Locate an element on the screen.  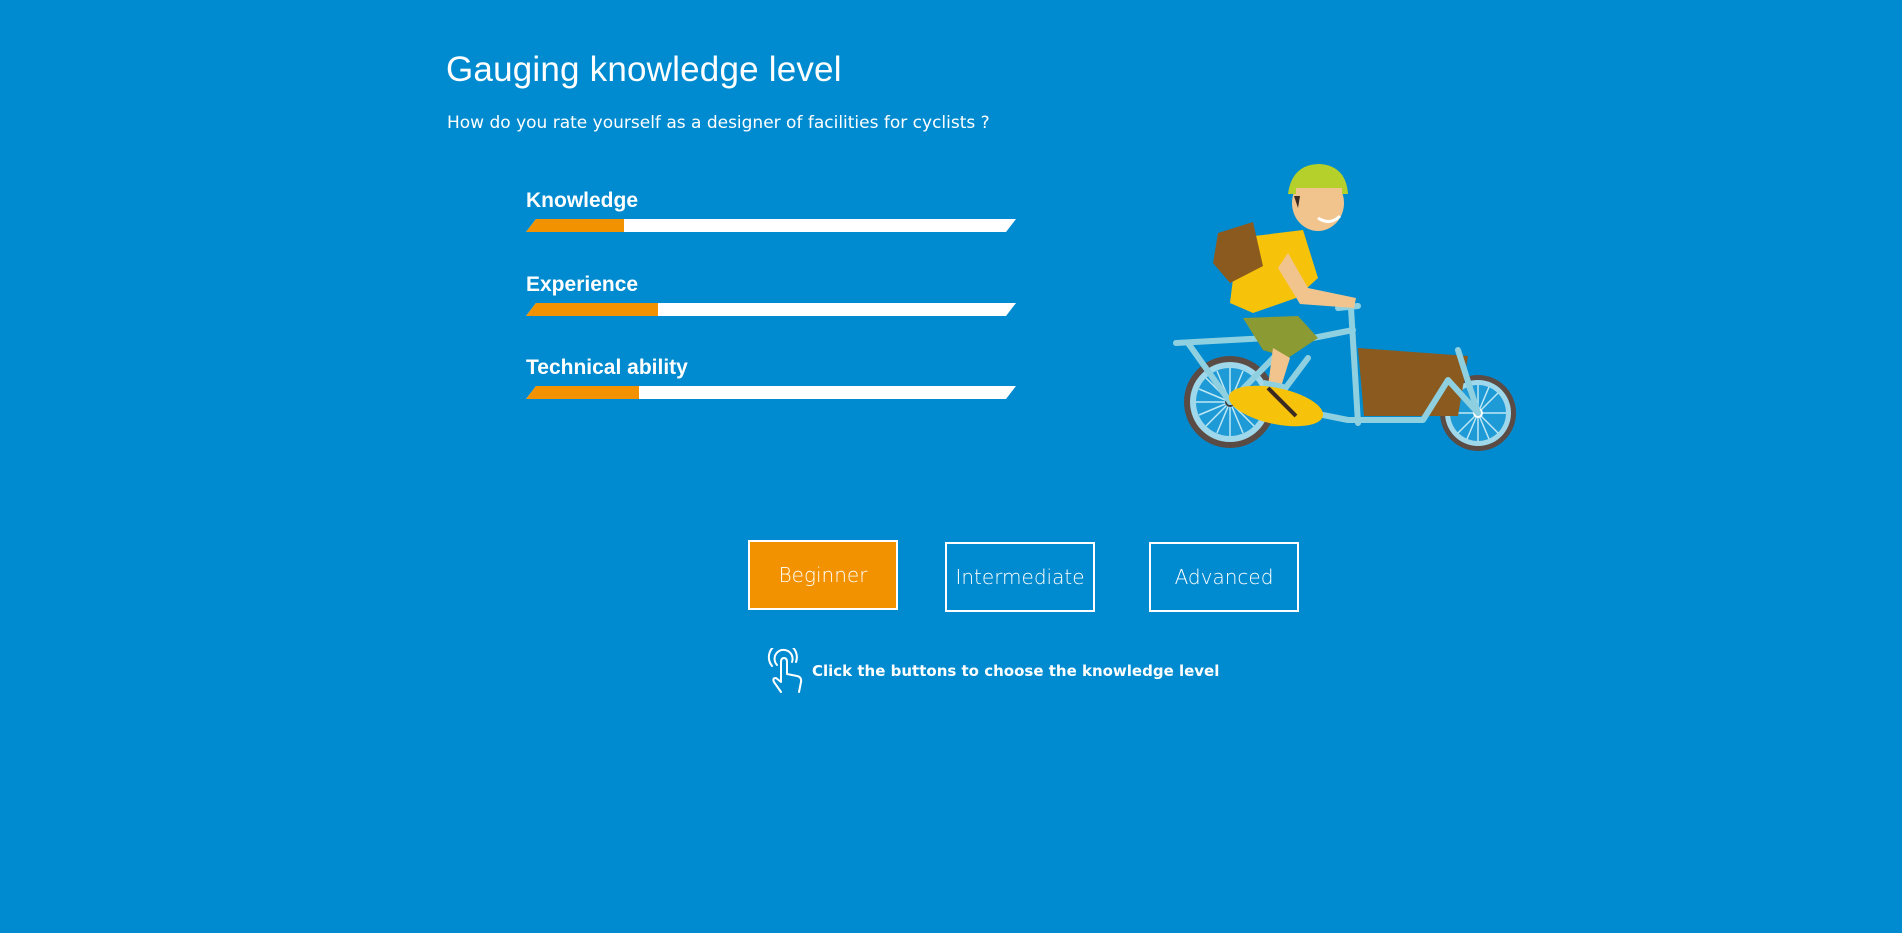
meter-label-technical-ability: Technical ability is located at coordinates (607, 367).